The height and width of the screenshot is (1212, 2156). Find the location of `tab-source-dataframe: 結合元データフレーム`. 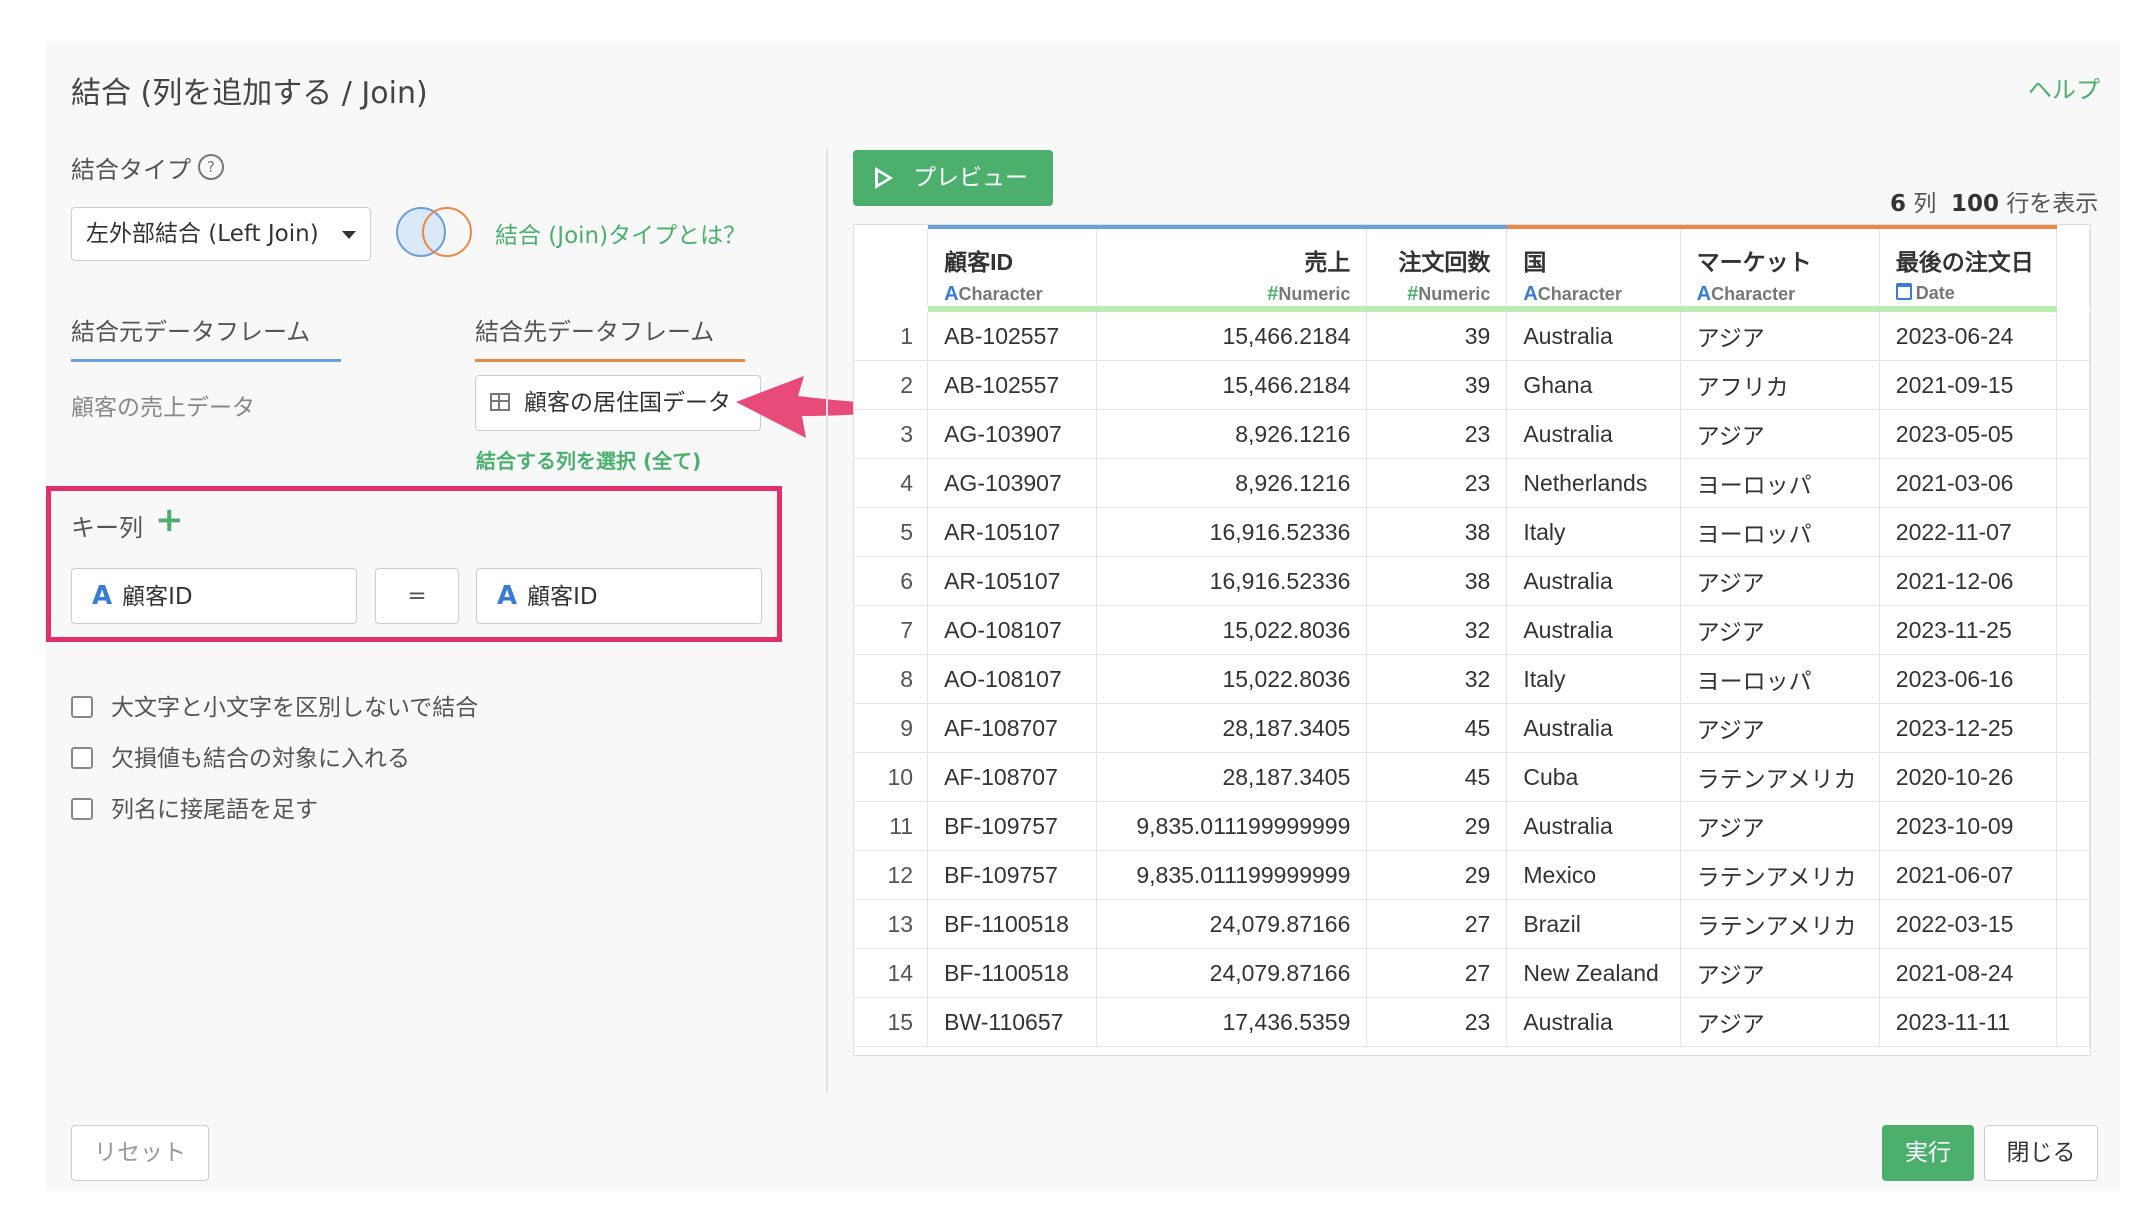

tab-source-dataframe: 結合元データフレーム is located at coordinates (206, 337).